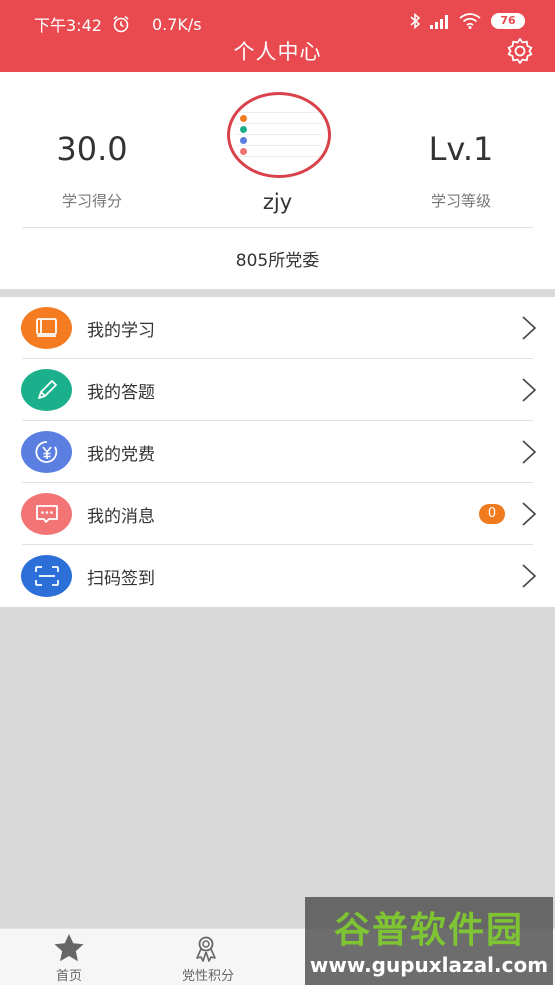  What do you see at coordinates (461, 149) in the screenshot?
I see `study-level-value: Lv.1` at bounding box center [461, 149].